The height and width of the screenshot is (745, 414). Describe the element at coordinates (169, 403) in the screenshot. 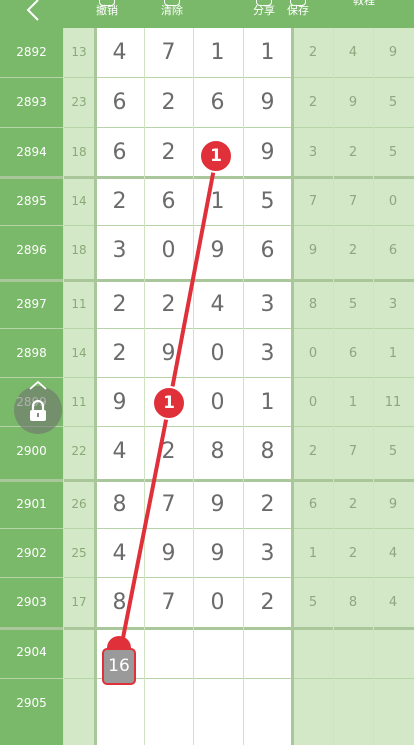

I see `marker-badge-middle: 1` at that location.